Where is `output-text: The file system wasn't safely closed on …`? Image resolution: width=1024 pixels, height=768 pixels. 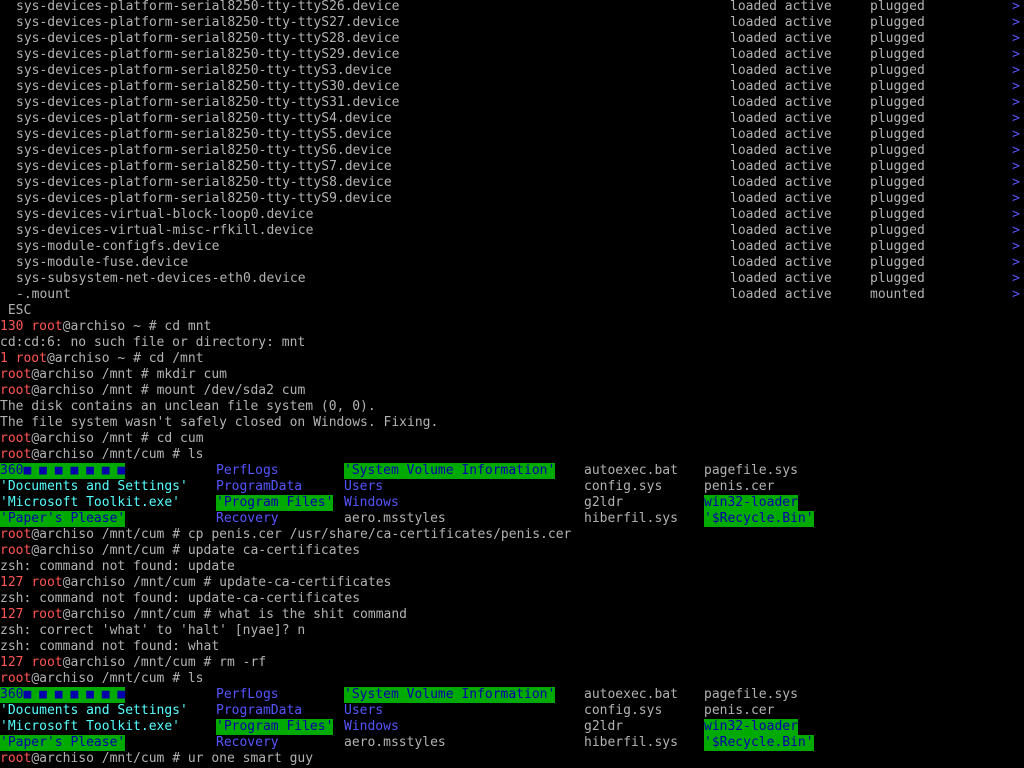 output-text: The file system wasn't safely closed on … is located at coordinates (219, 422).